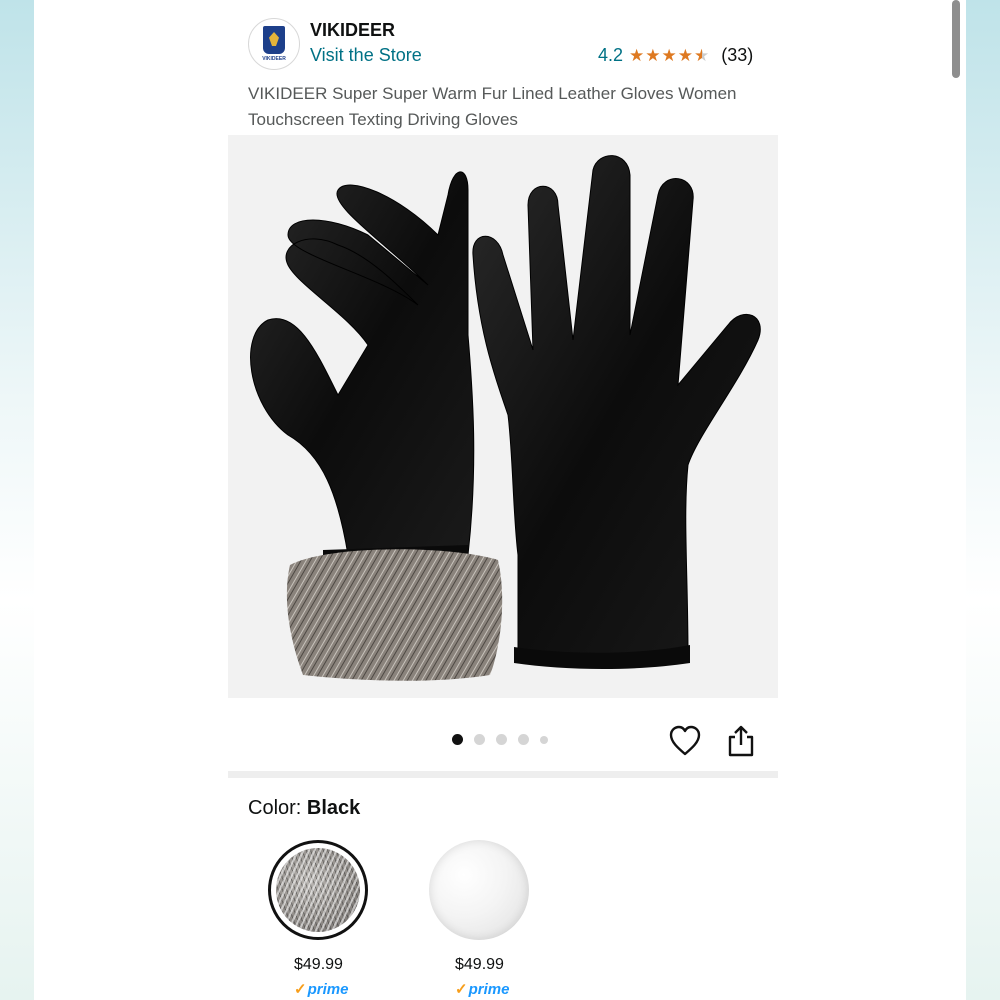  I want to click on color-swatch-grey-fur, so click(318, 890).